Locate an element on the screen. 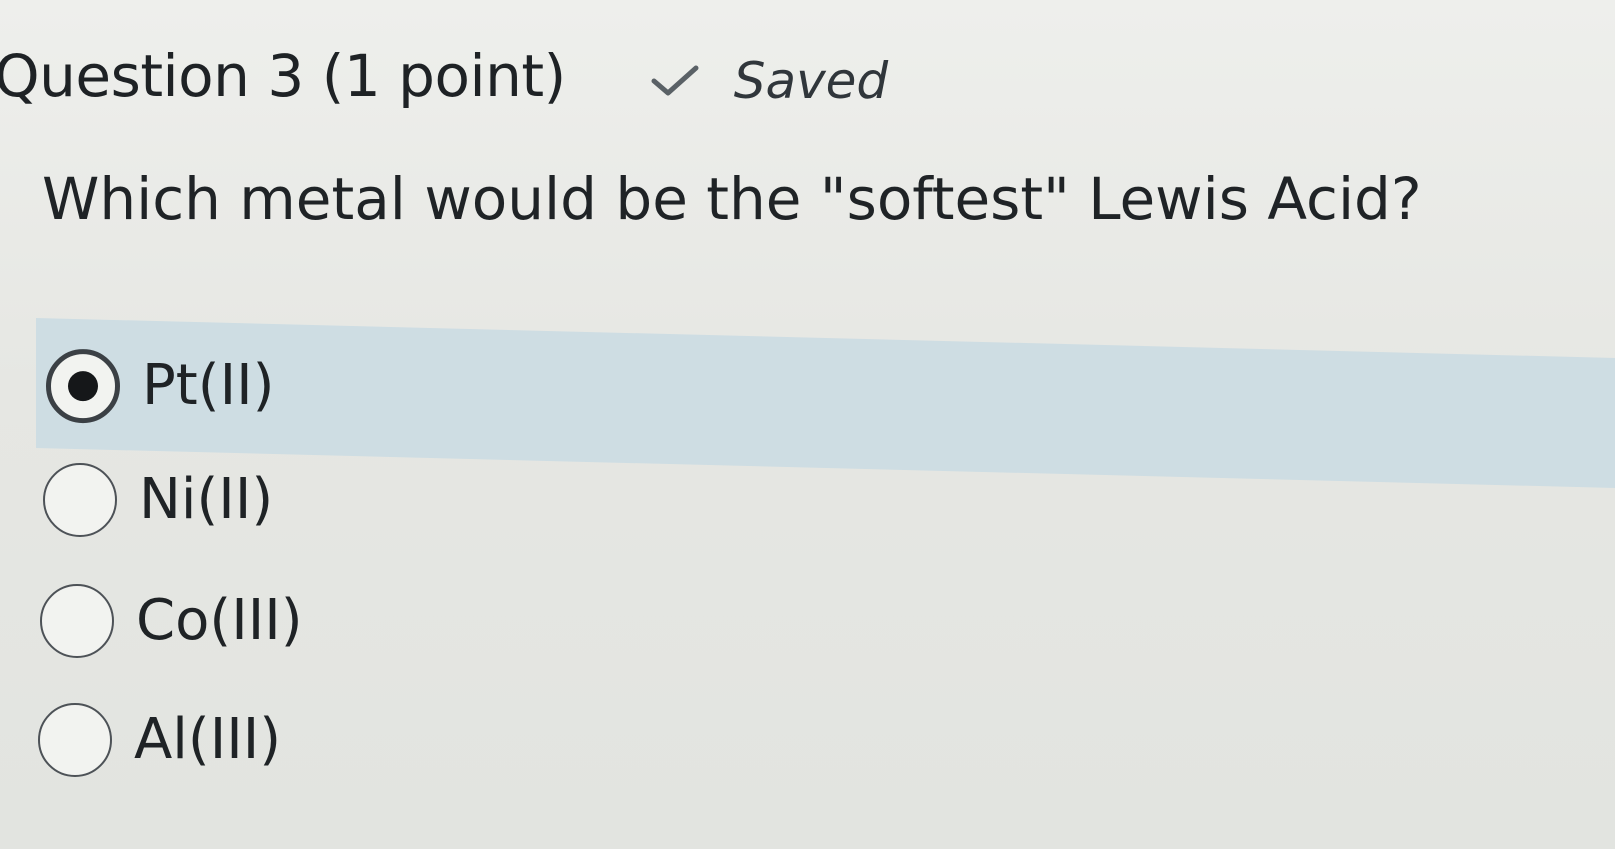 Image resolution: width=1615 pixels, height=849 pixels. option-row-al-iii: Al(III) is located at coordinates (159, 740).